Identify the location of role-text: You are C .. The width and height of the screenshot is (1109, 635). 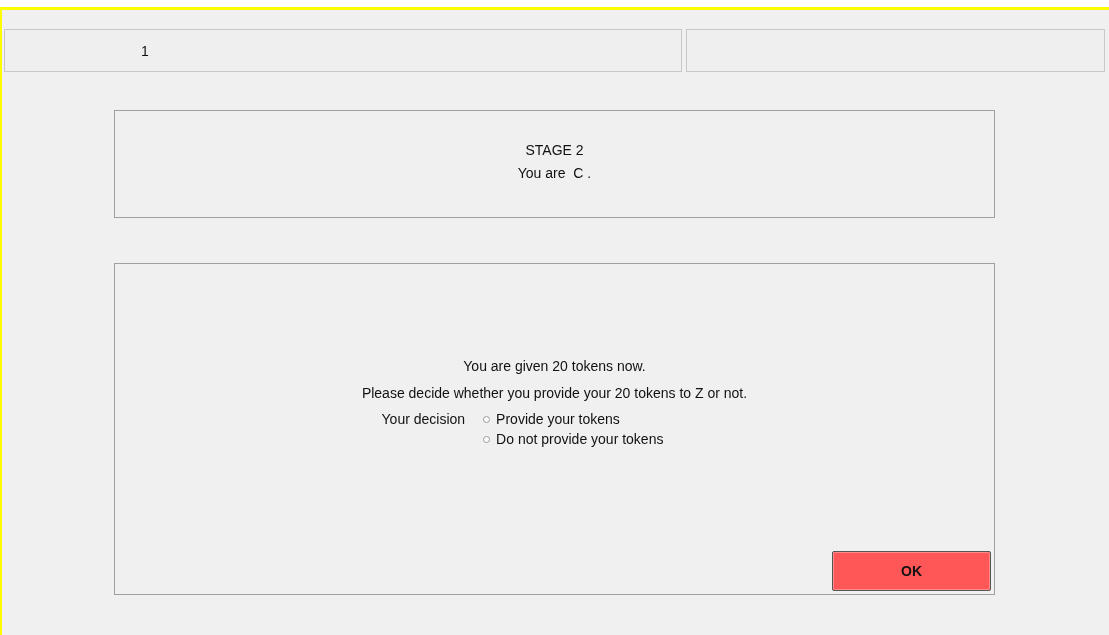
(554, 173).